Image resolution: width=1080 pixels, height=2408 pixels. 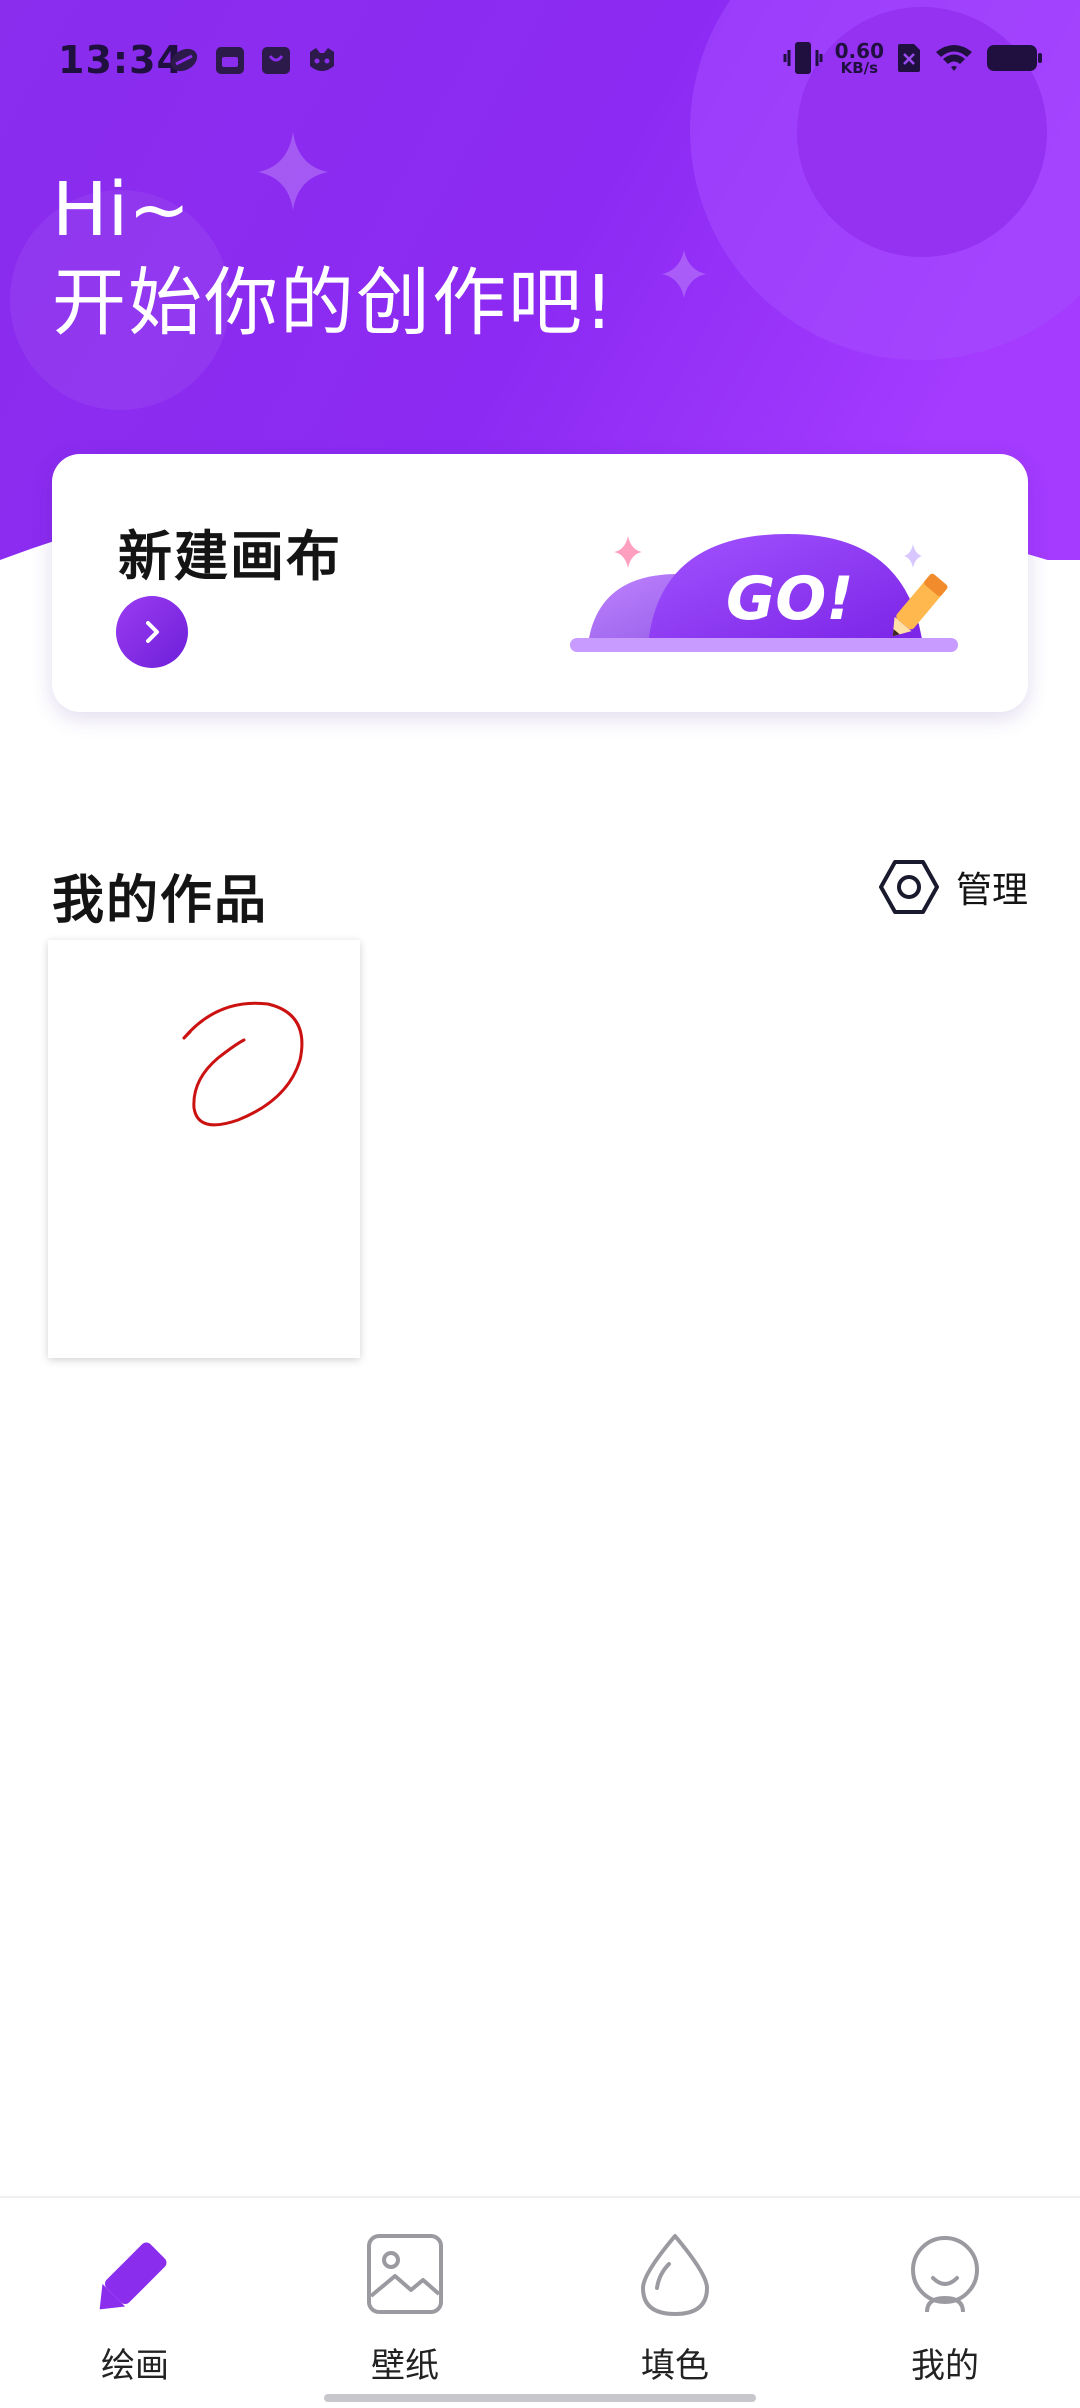 I want to click on bottom-nav: 绘画 壁纸 填色 我的, so click(x=540, y=2302).